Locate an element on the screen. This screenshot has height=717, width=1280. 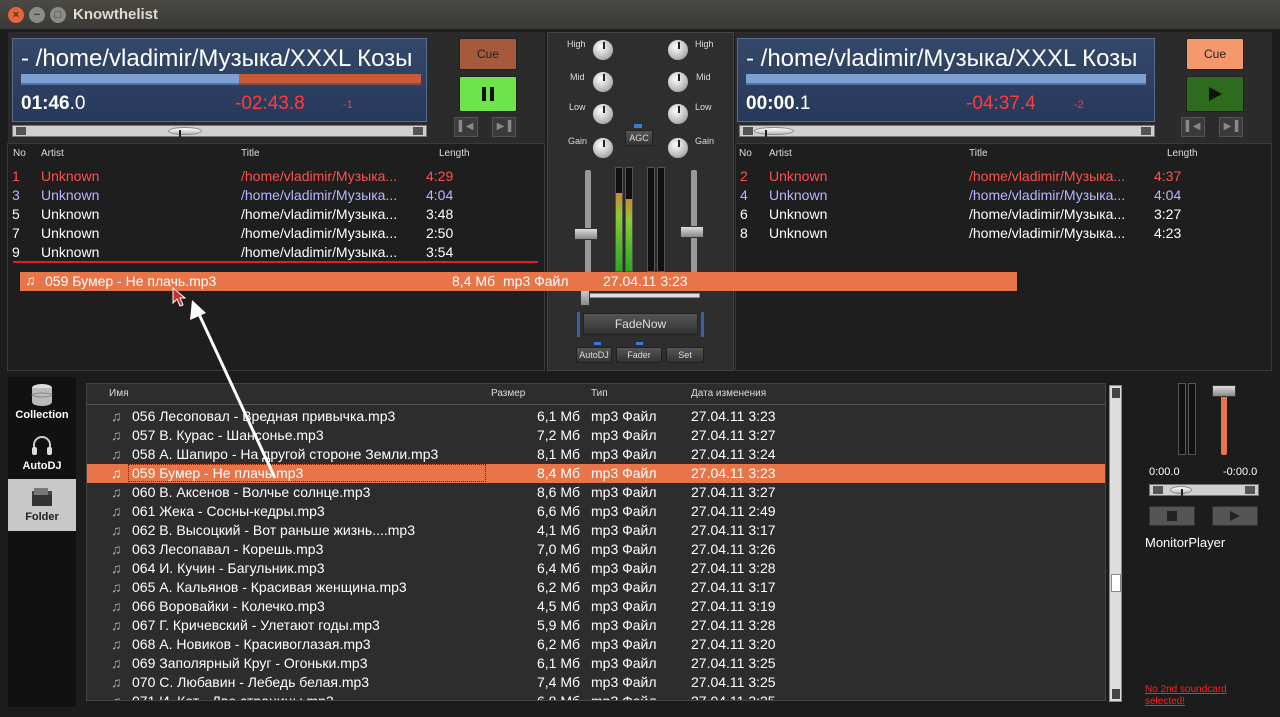
monitor-level-meter-a is located at coordinates (1182, 419).